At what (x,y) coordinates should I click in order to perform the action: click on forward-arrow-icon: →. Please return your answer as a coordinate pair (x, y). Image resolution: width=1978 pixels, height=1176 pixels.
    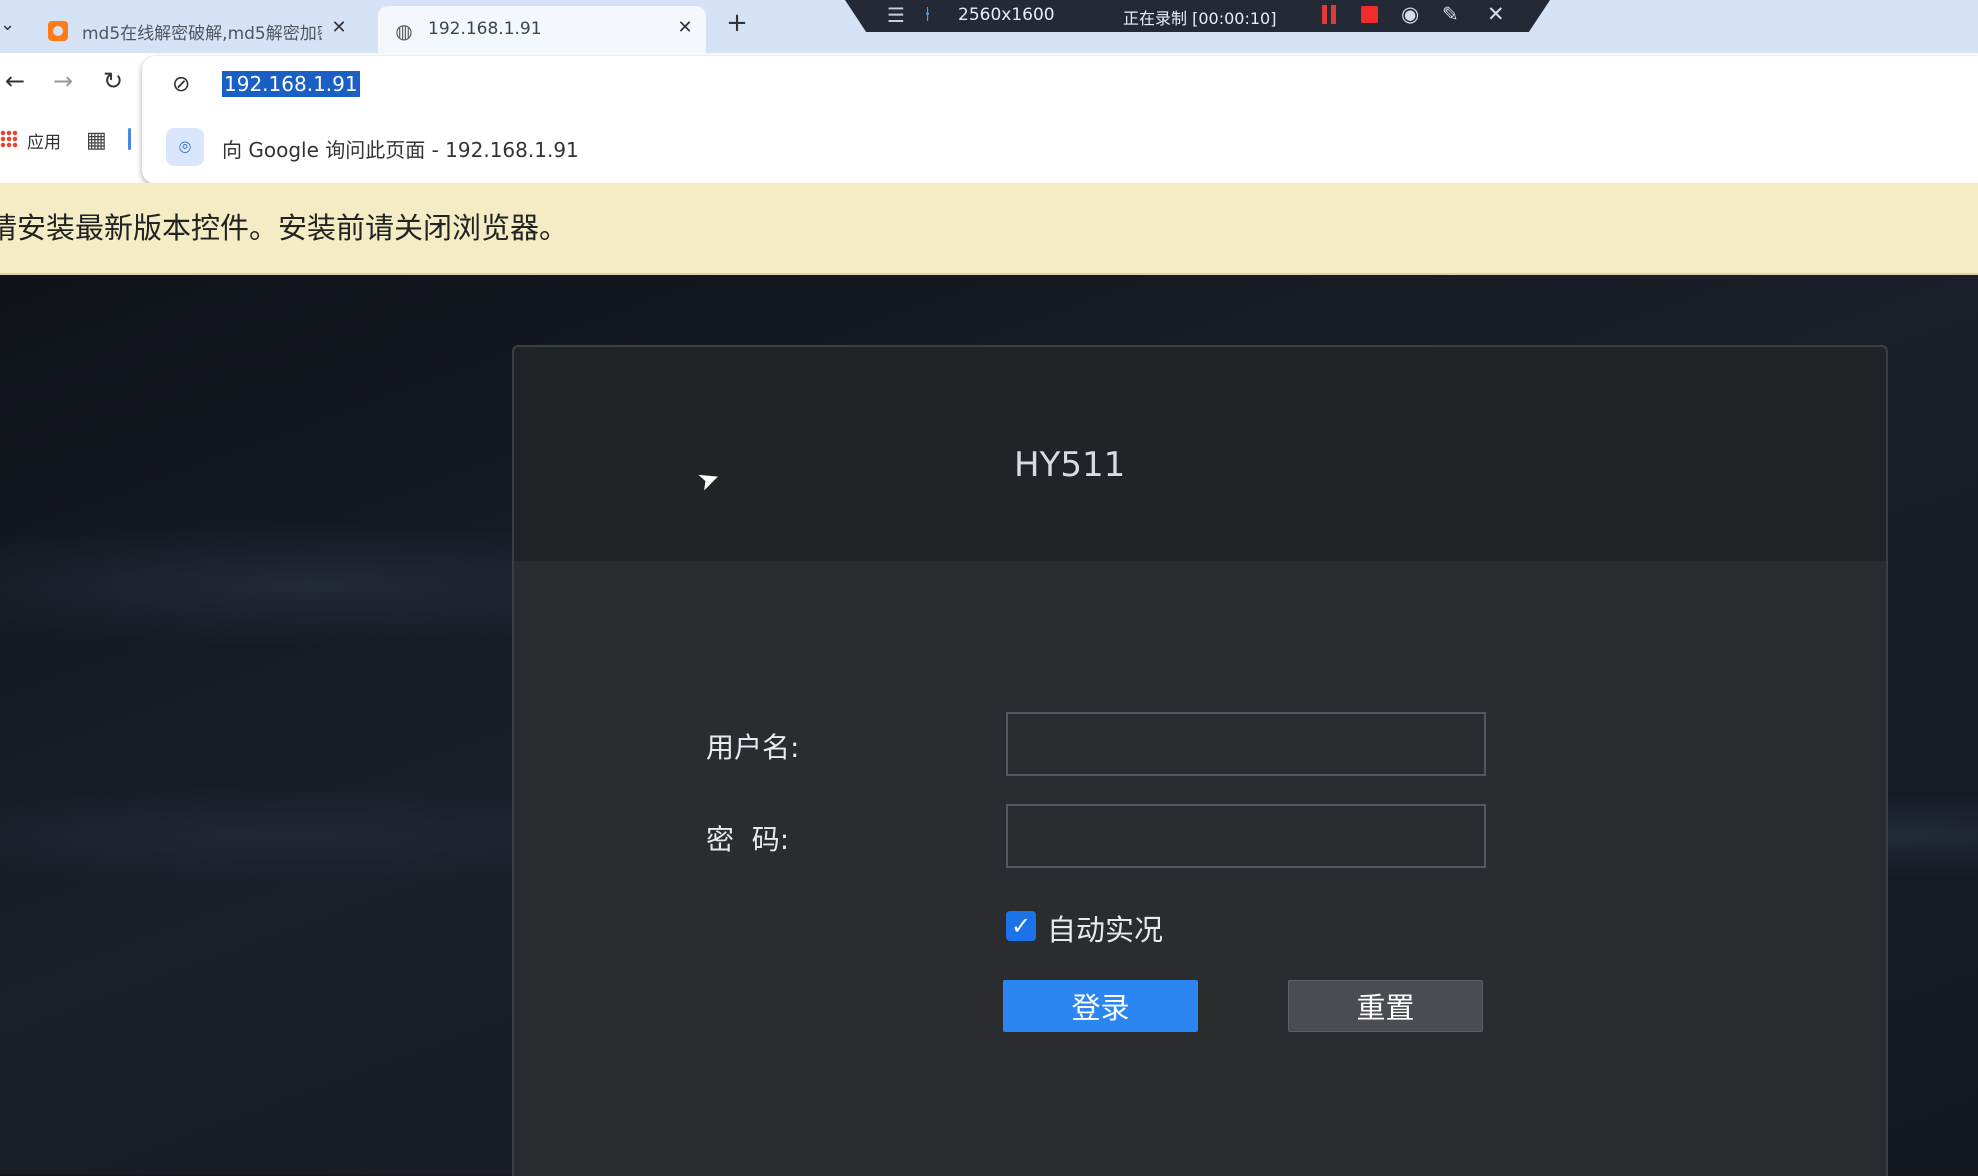
    Looking at the image, I should click on (63, 81).